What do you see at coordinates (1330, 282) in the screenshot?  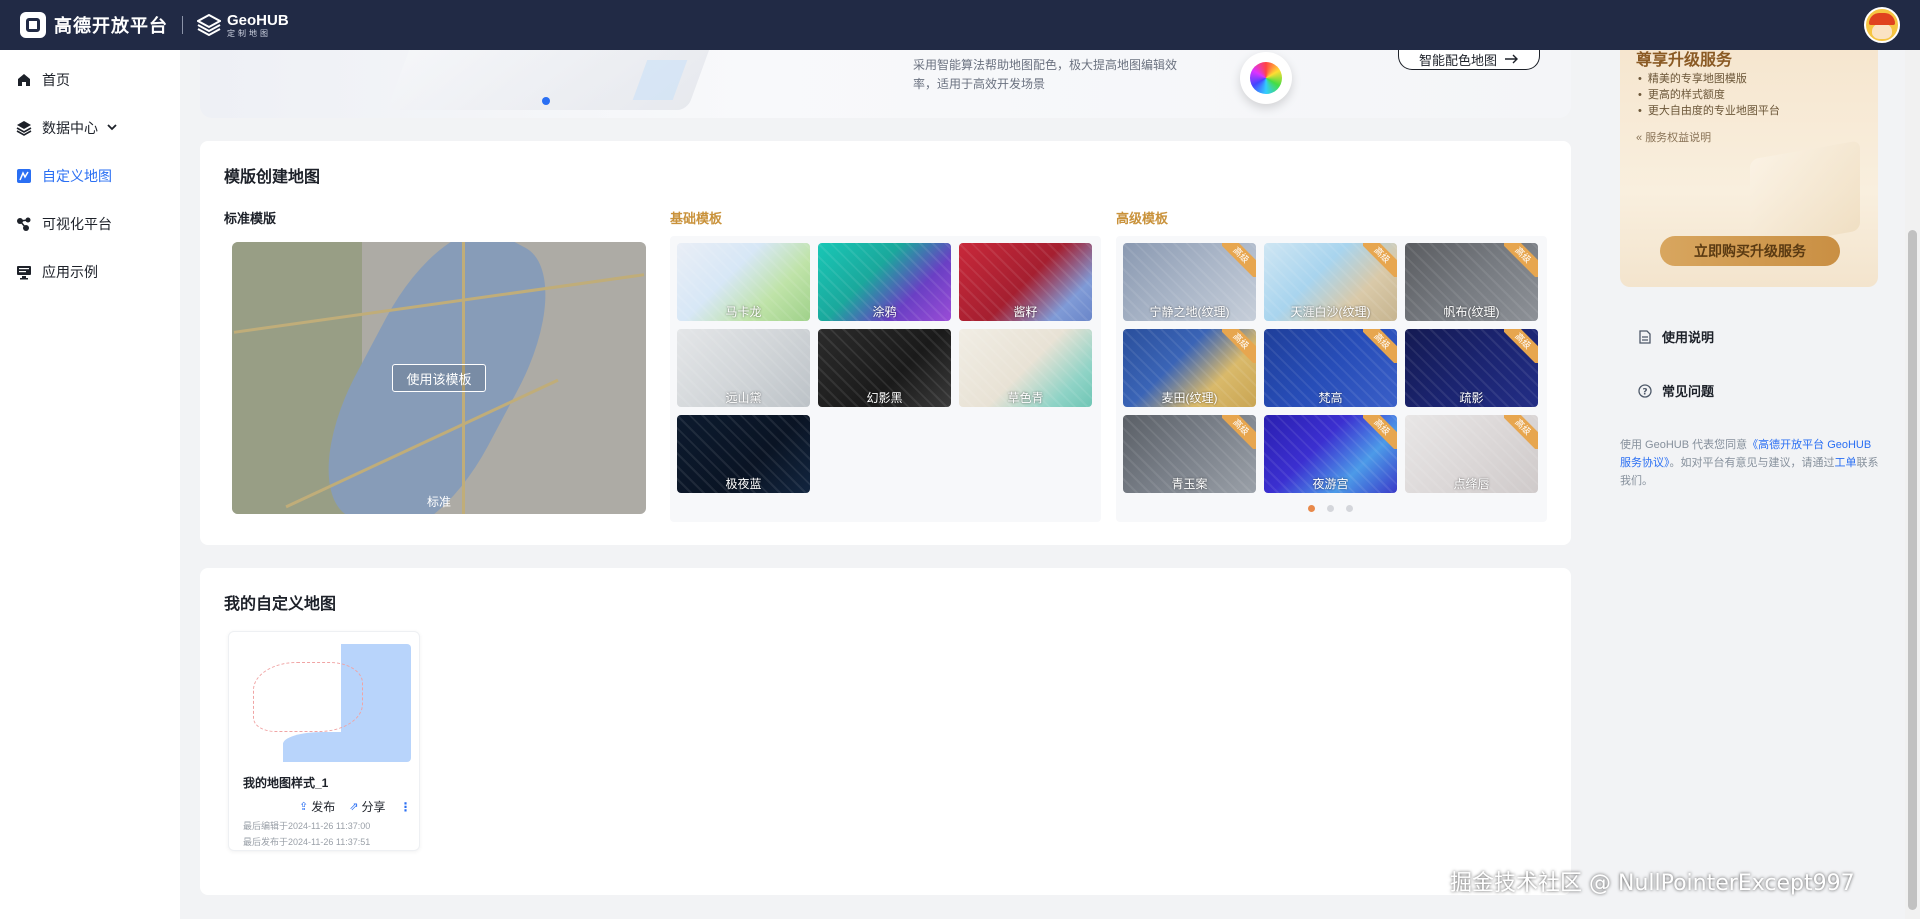 I see `template-tile: 高级 天涯白沙(纹理)` at bounding box center [1330, 282].